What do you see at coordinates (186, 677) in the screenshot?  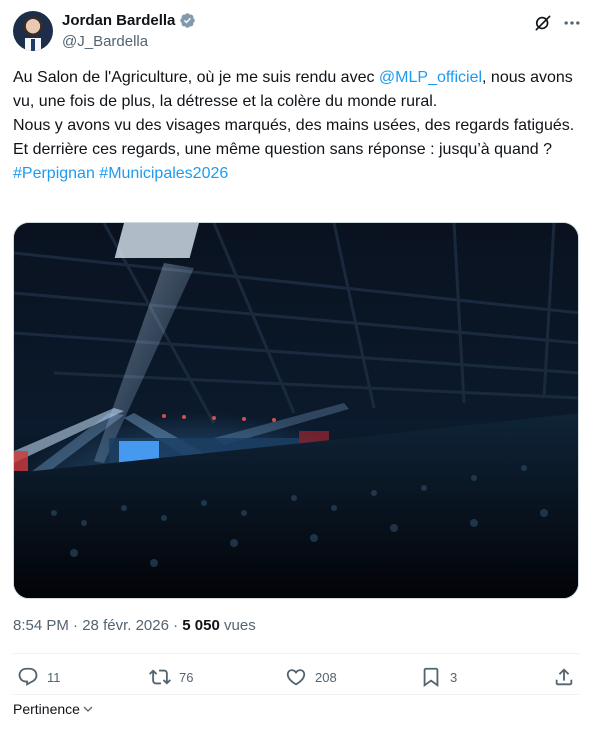 I see `repost-count: 76` at bounding box center [186, 677].